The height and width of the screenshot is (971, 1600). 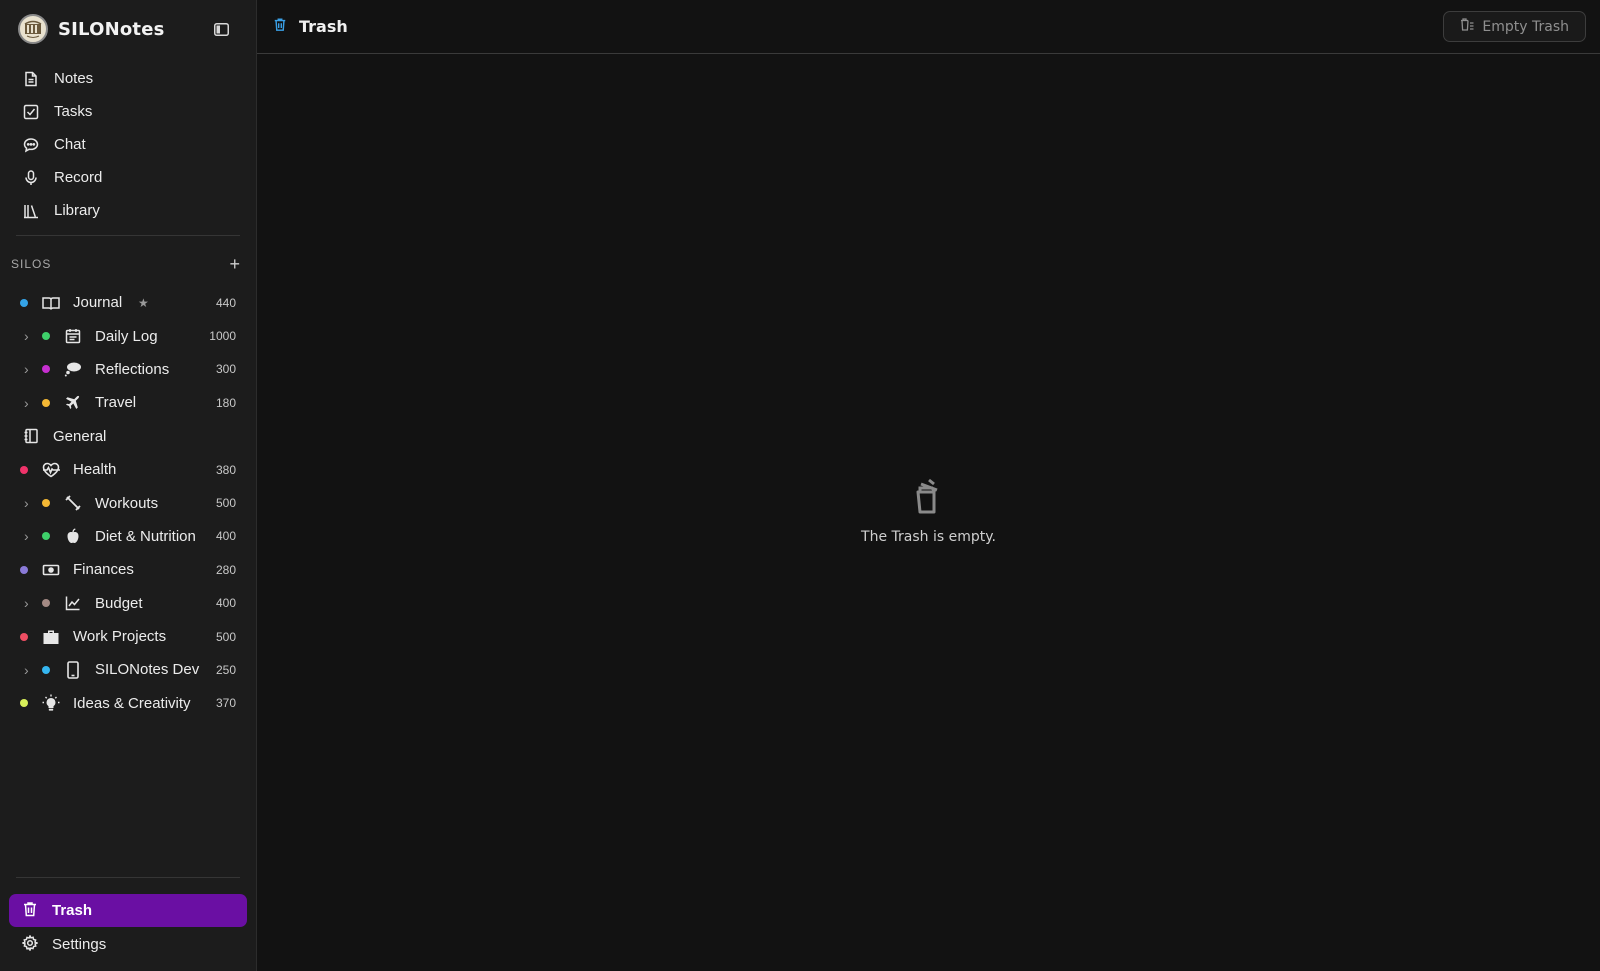 What do you see at coordinates (225, 402) in the screenshot?
I see `silo-count: 180` at bounding box center [225, 402].